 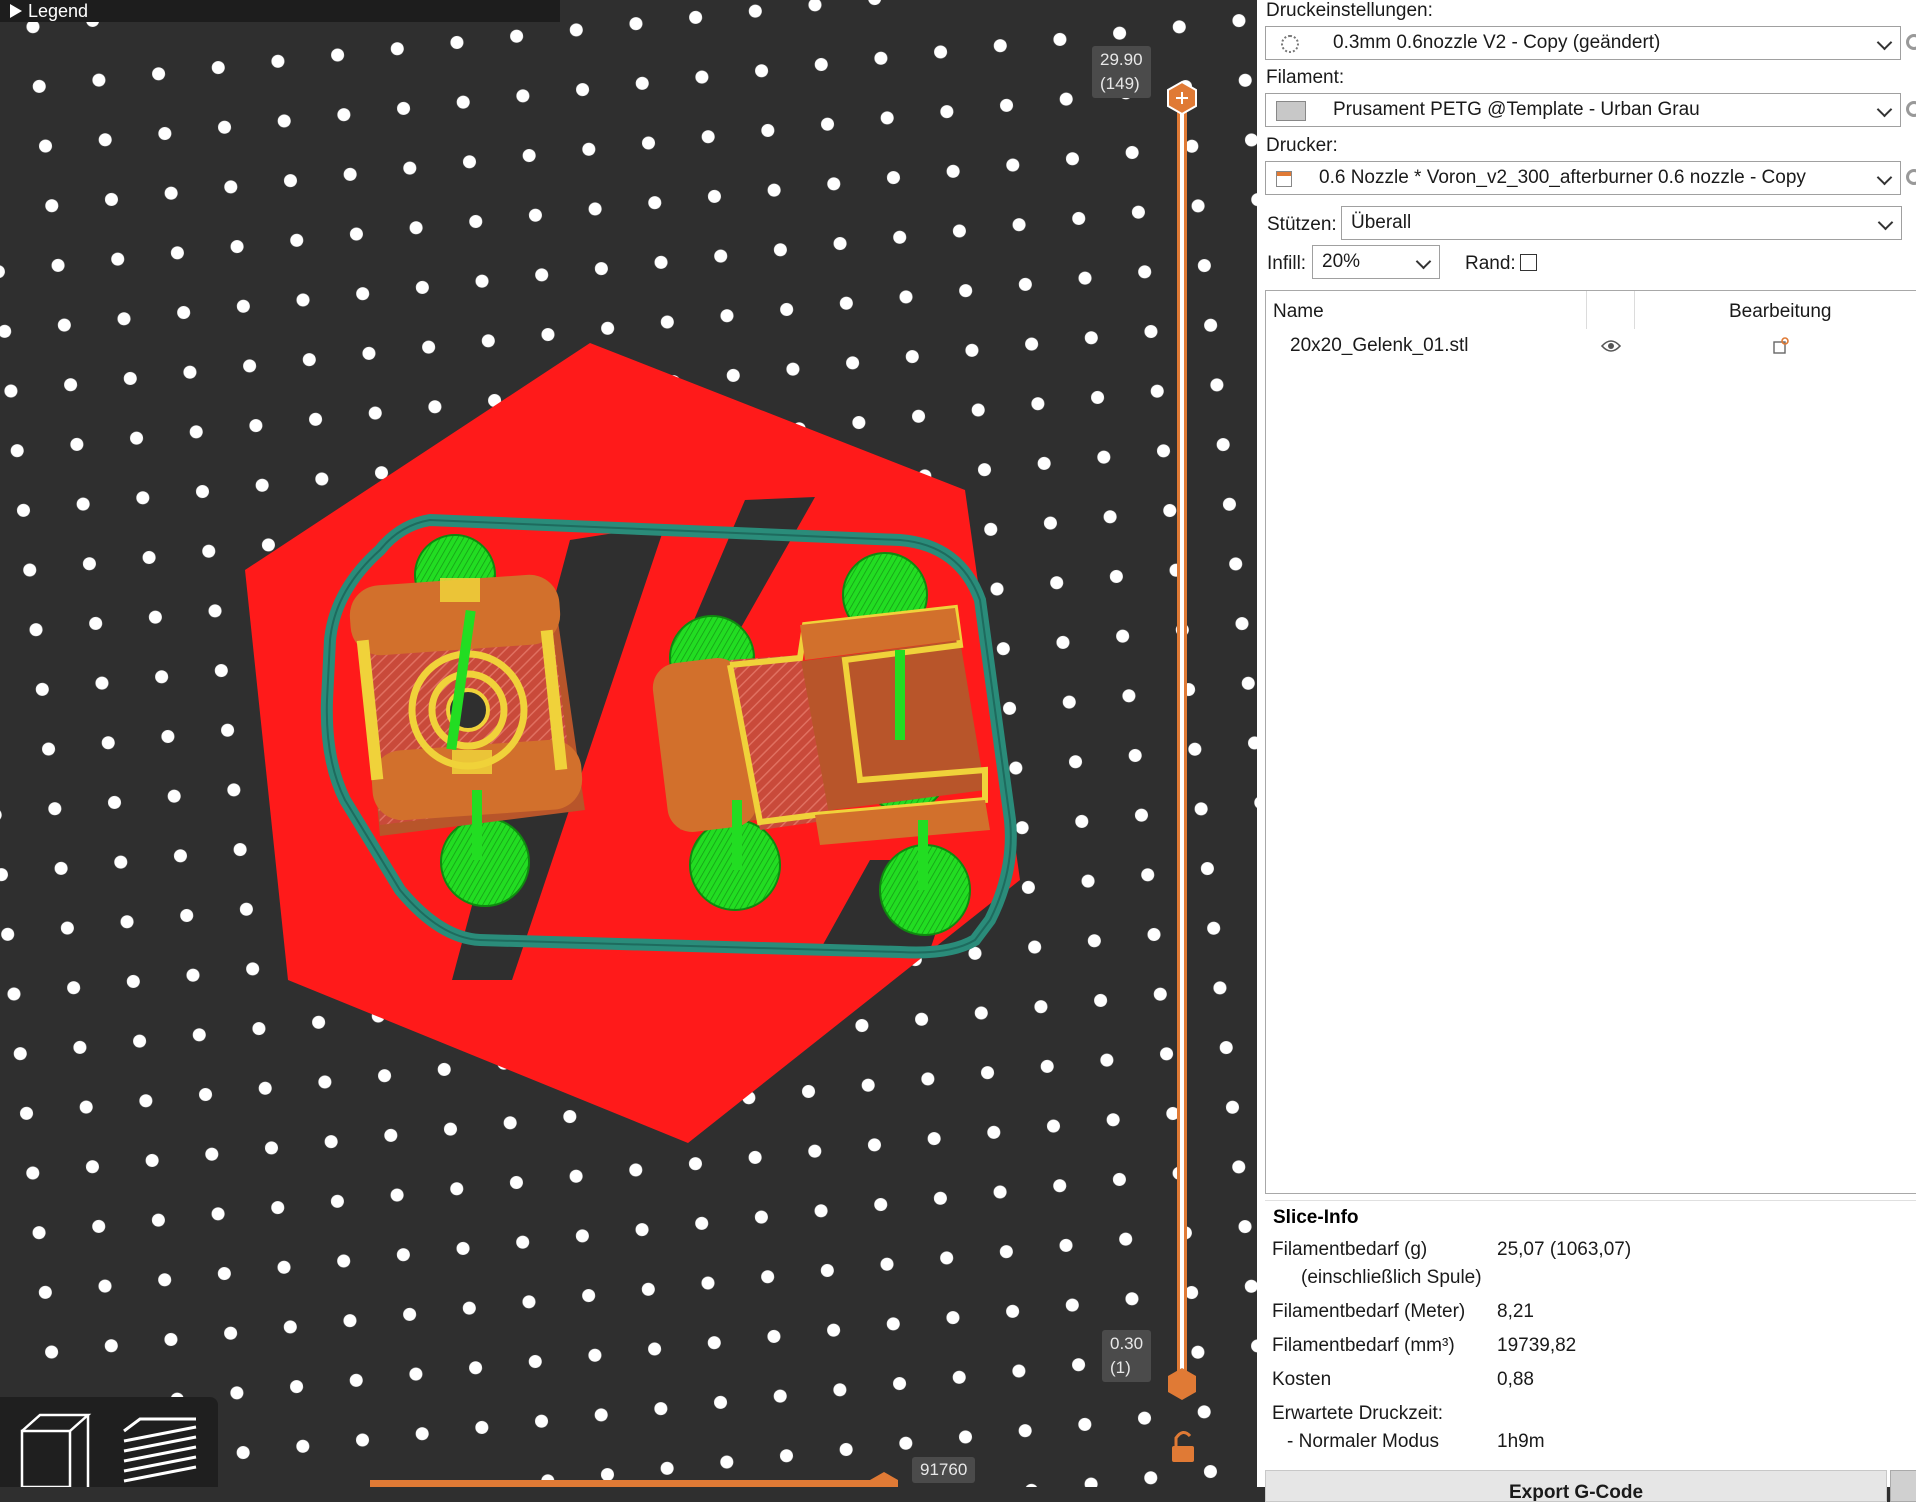 I want to click on print-settings-select: 0.3mm 0.6nozzle V2 - Copy (geändert), so click(x=1583, y=43).